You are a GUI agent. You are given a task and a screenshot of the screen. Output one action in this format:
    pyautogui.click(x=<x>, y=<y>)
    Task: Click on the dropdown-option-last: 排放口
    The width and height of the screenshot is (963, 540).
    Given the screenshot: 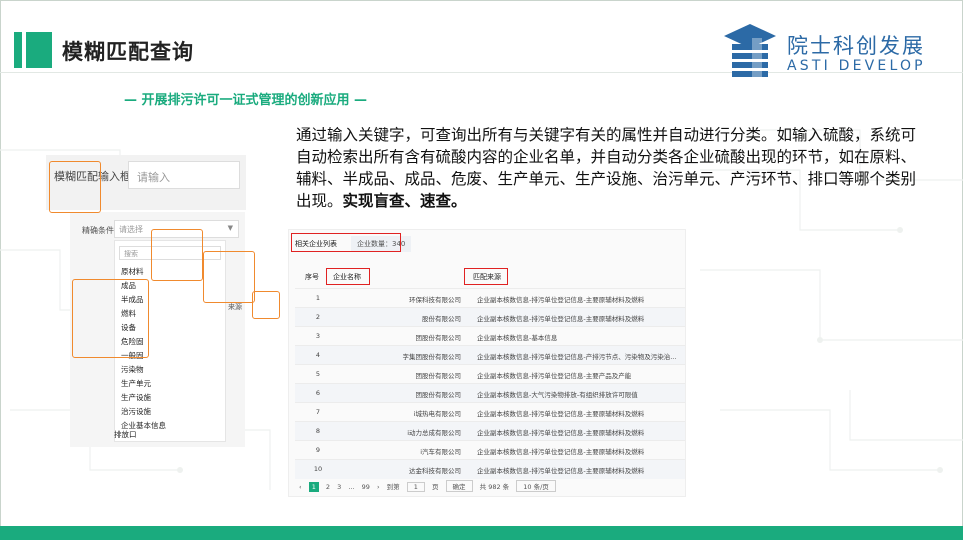 What is the action you would take?
    pyautogui.click(x=125, y=434)
    